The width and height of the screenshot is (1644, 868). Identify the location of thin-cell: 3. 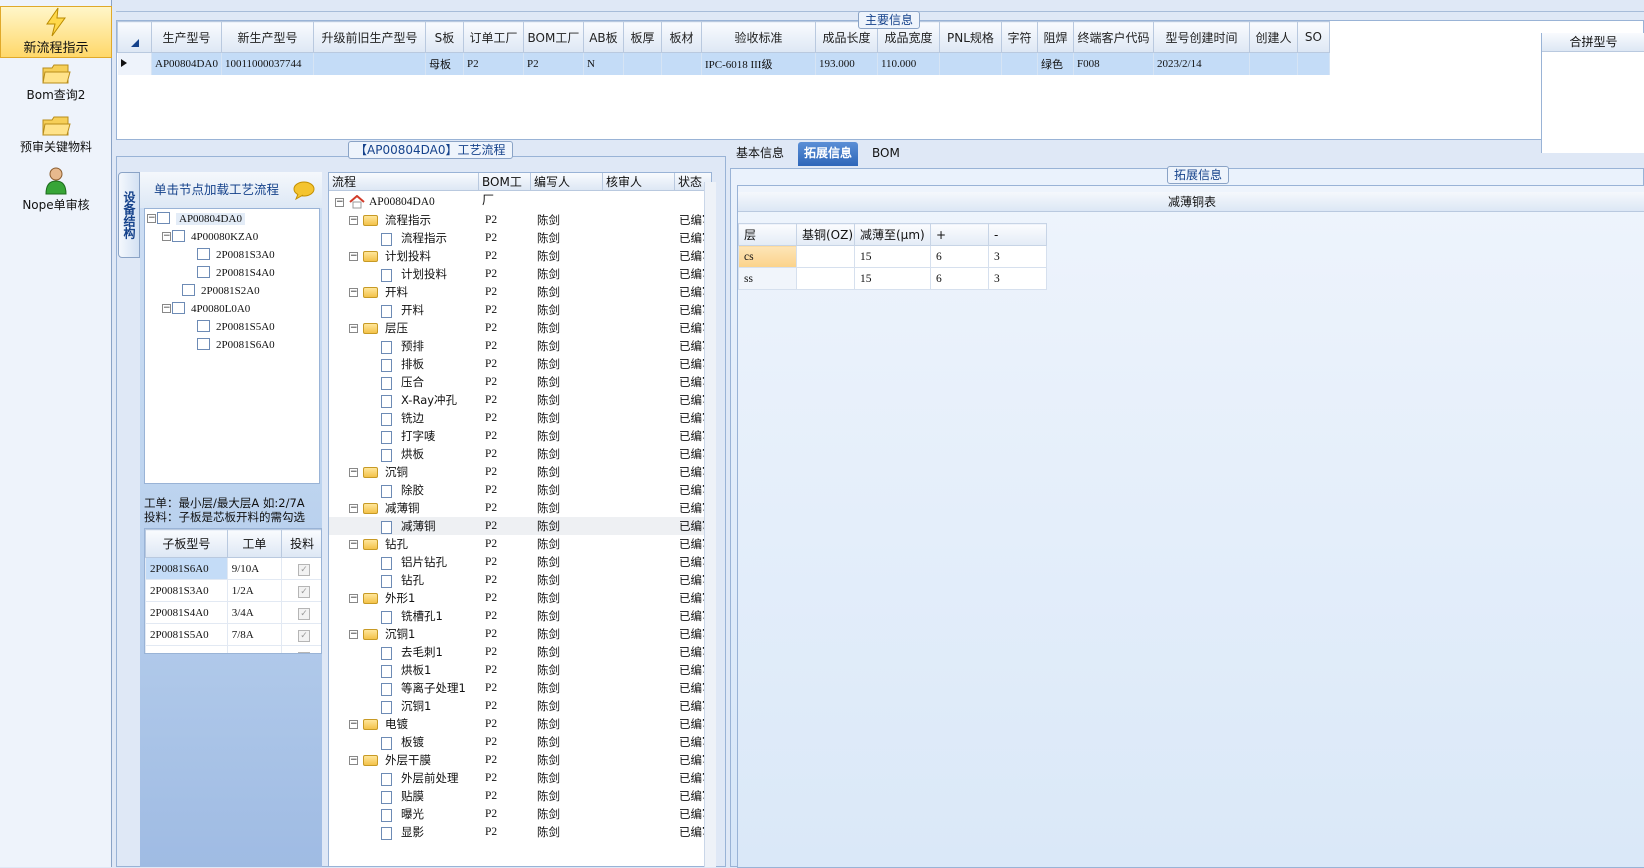
(1017, 256).